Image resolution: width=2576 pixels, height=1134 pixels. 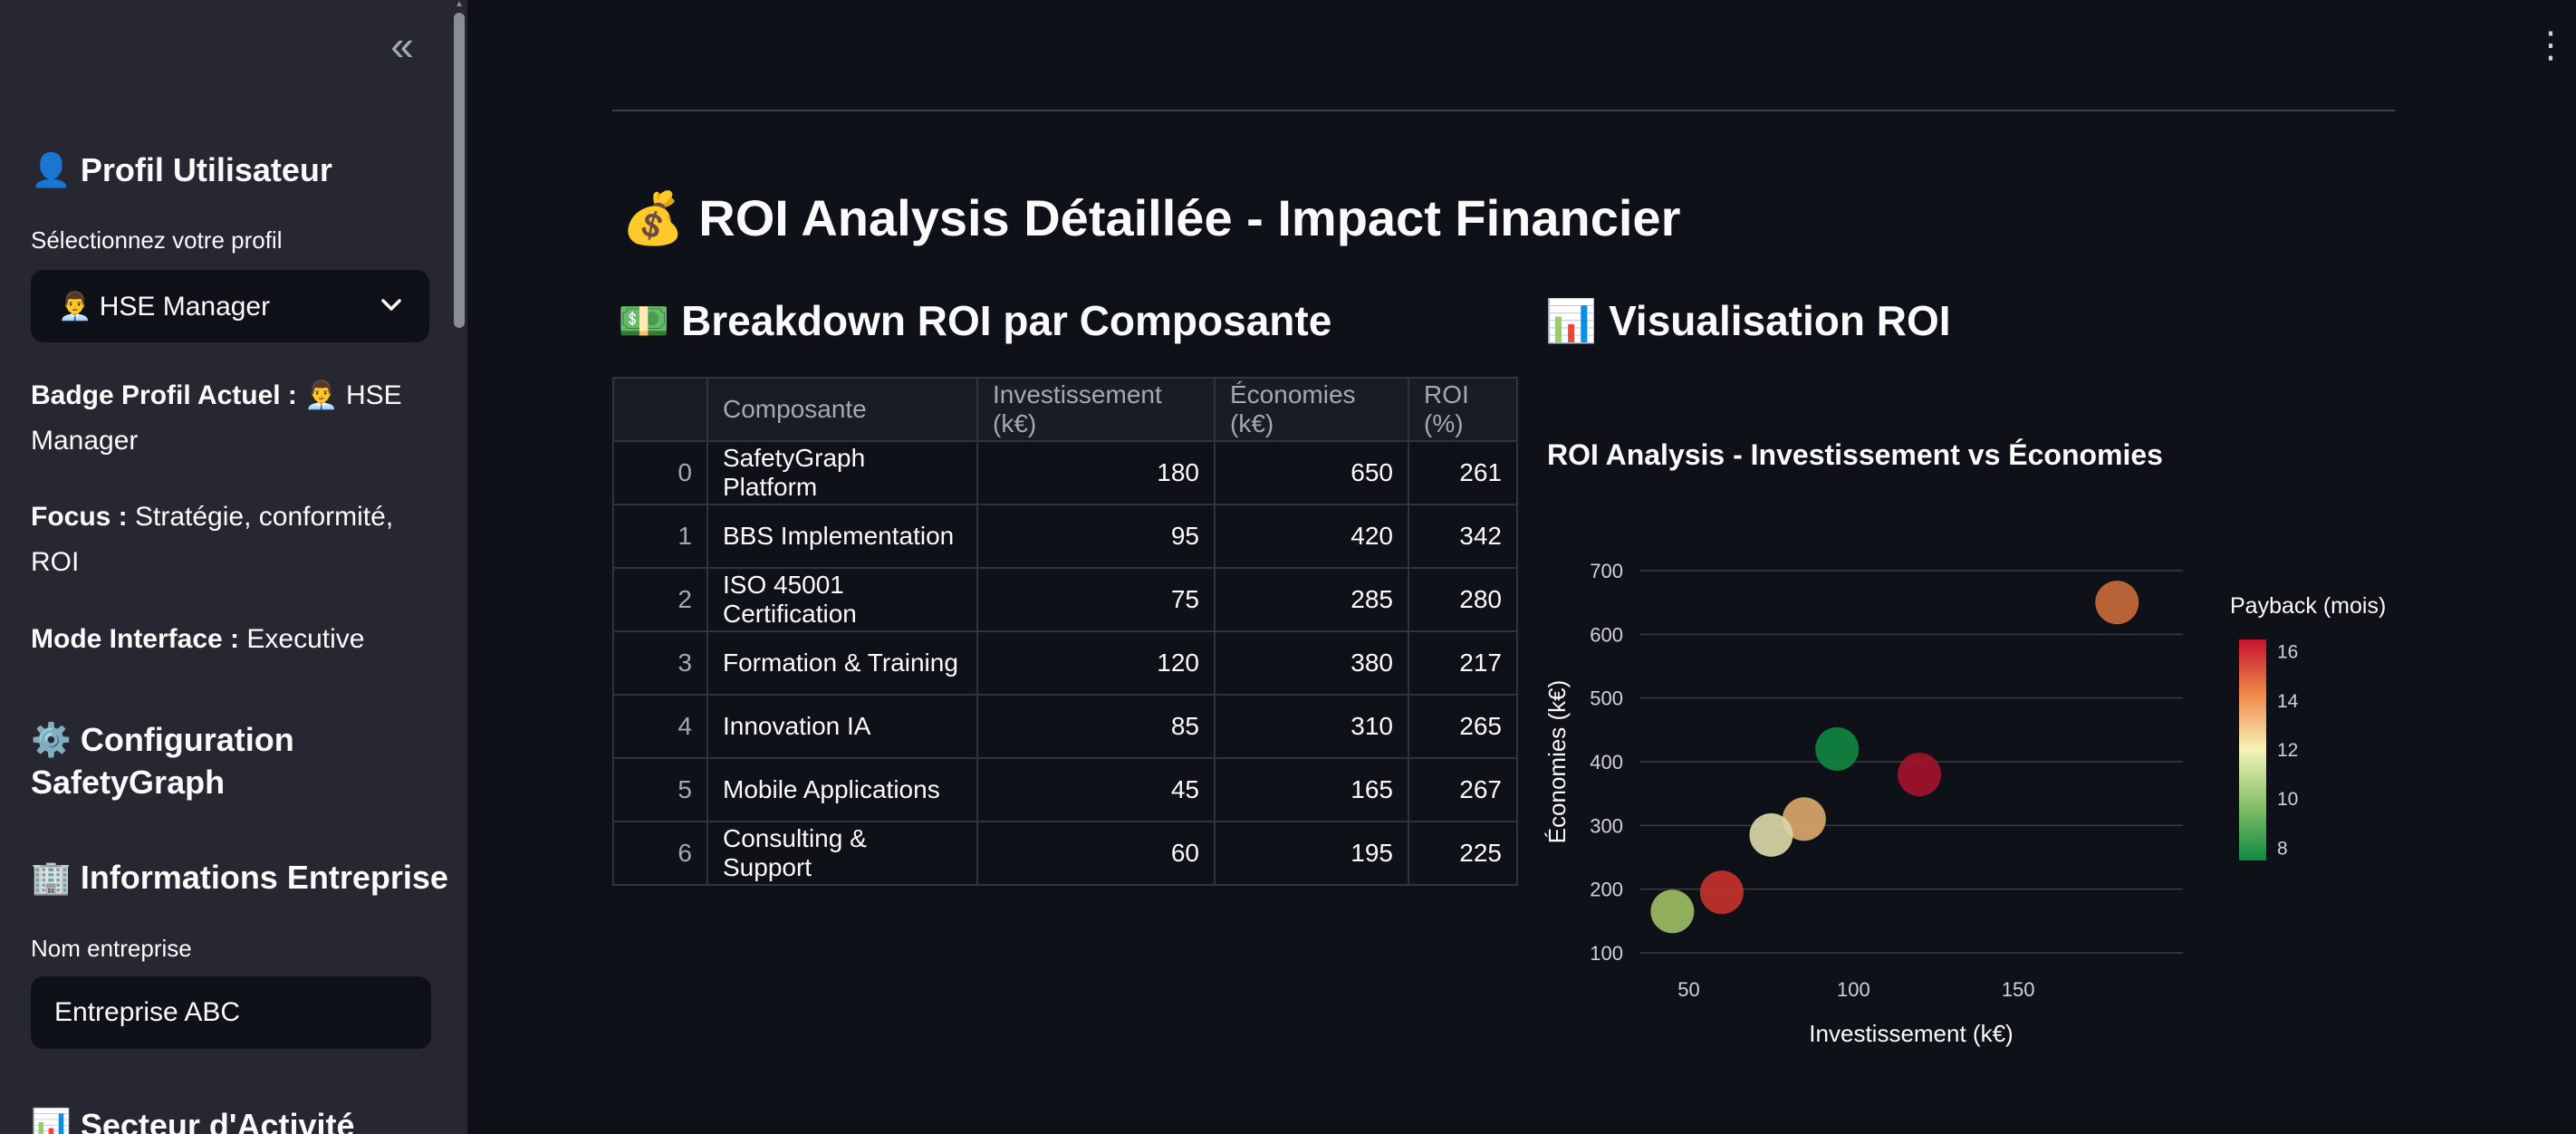 I want to click on column-header-composante: Composante, so click(x=842, y=410).